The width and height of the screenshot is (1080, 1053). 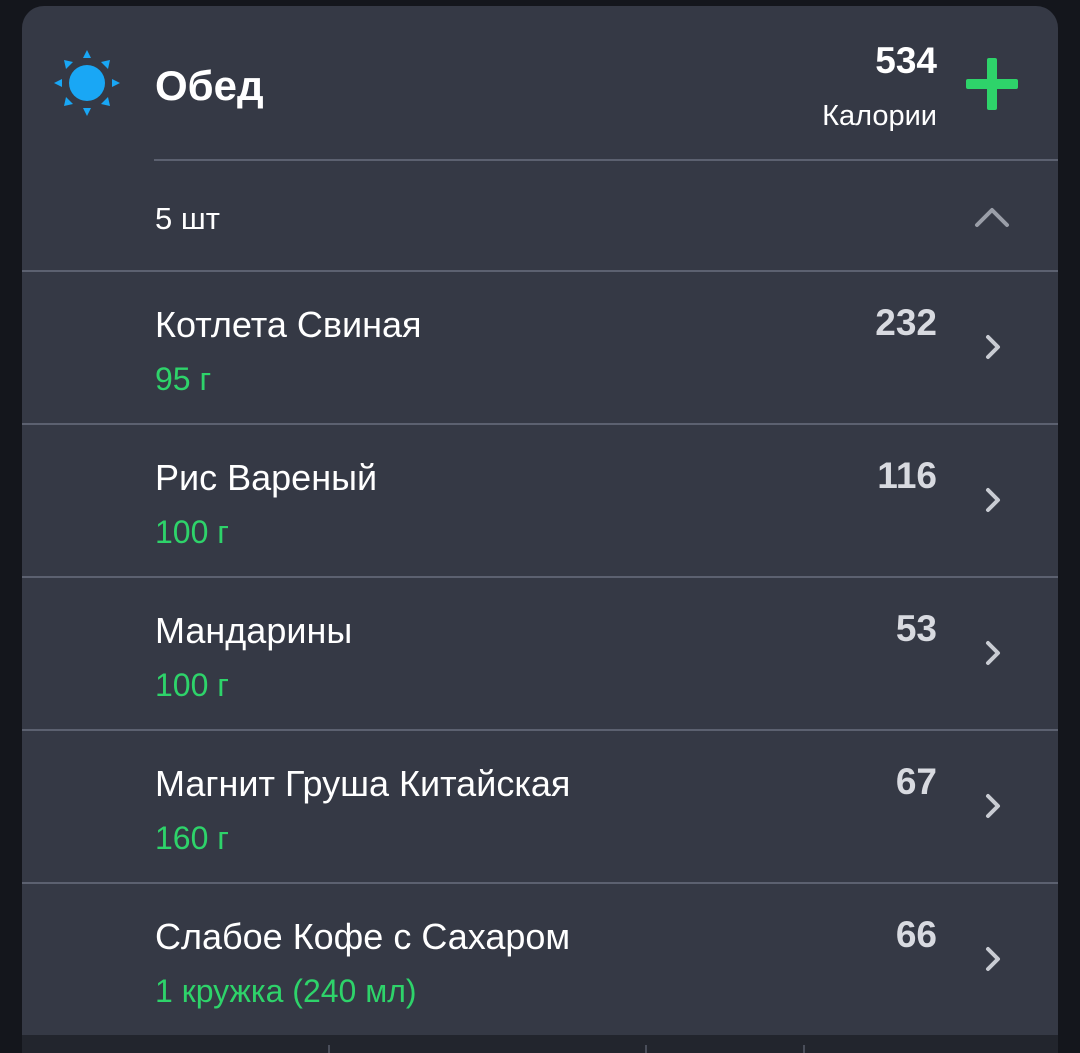 I want to click on food-name: Магнит Груша Китайская, so click(x=363, y=783).